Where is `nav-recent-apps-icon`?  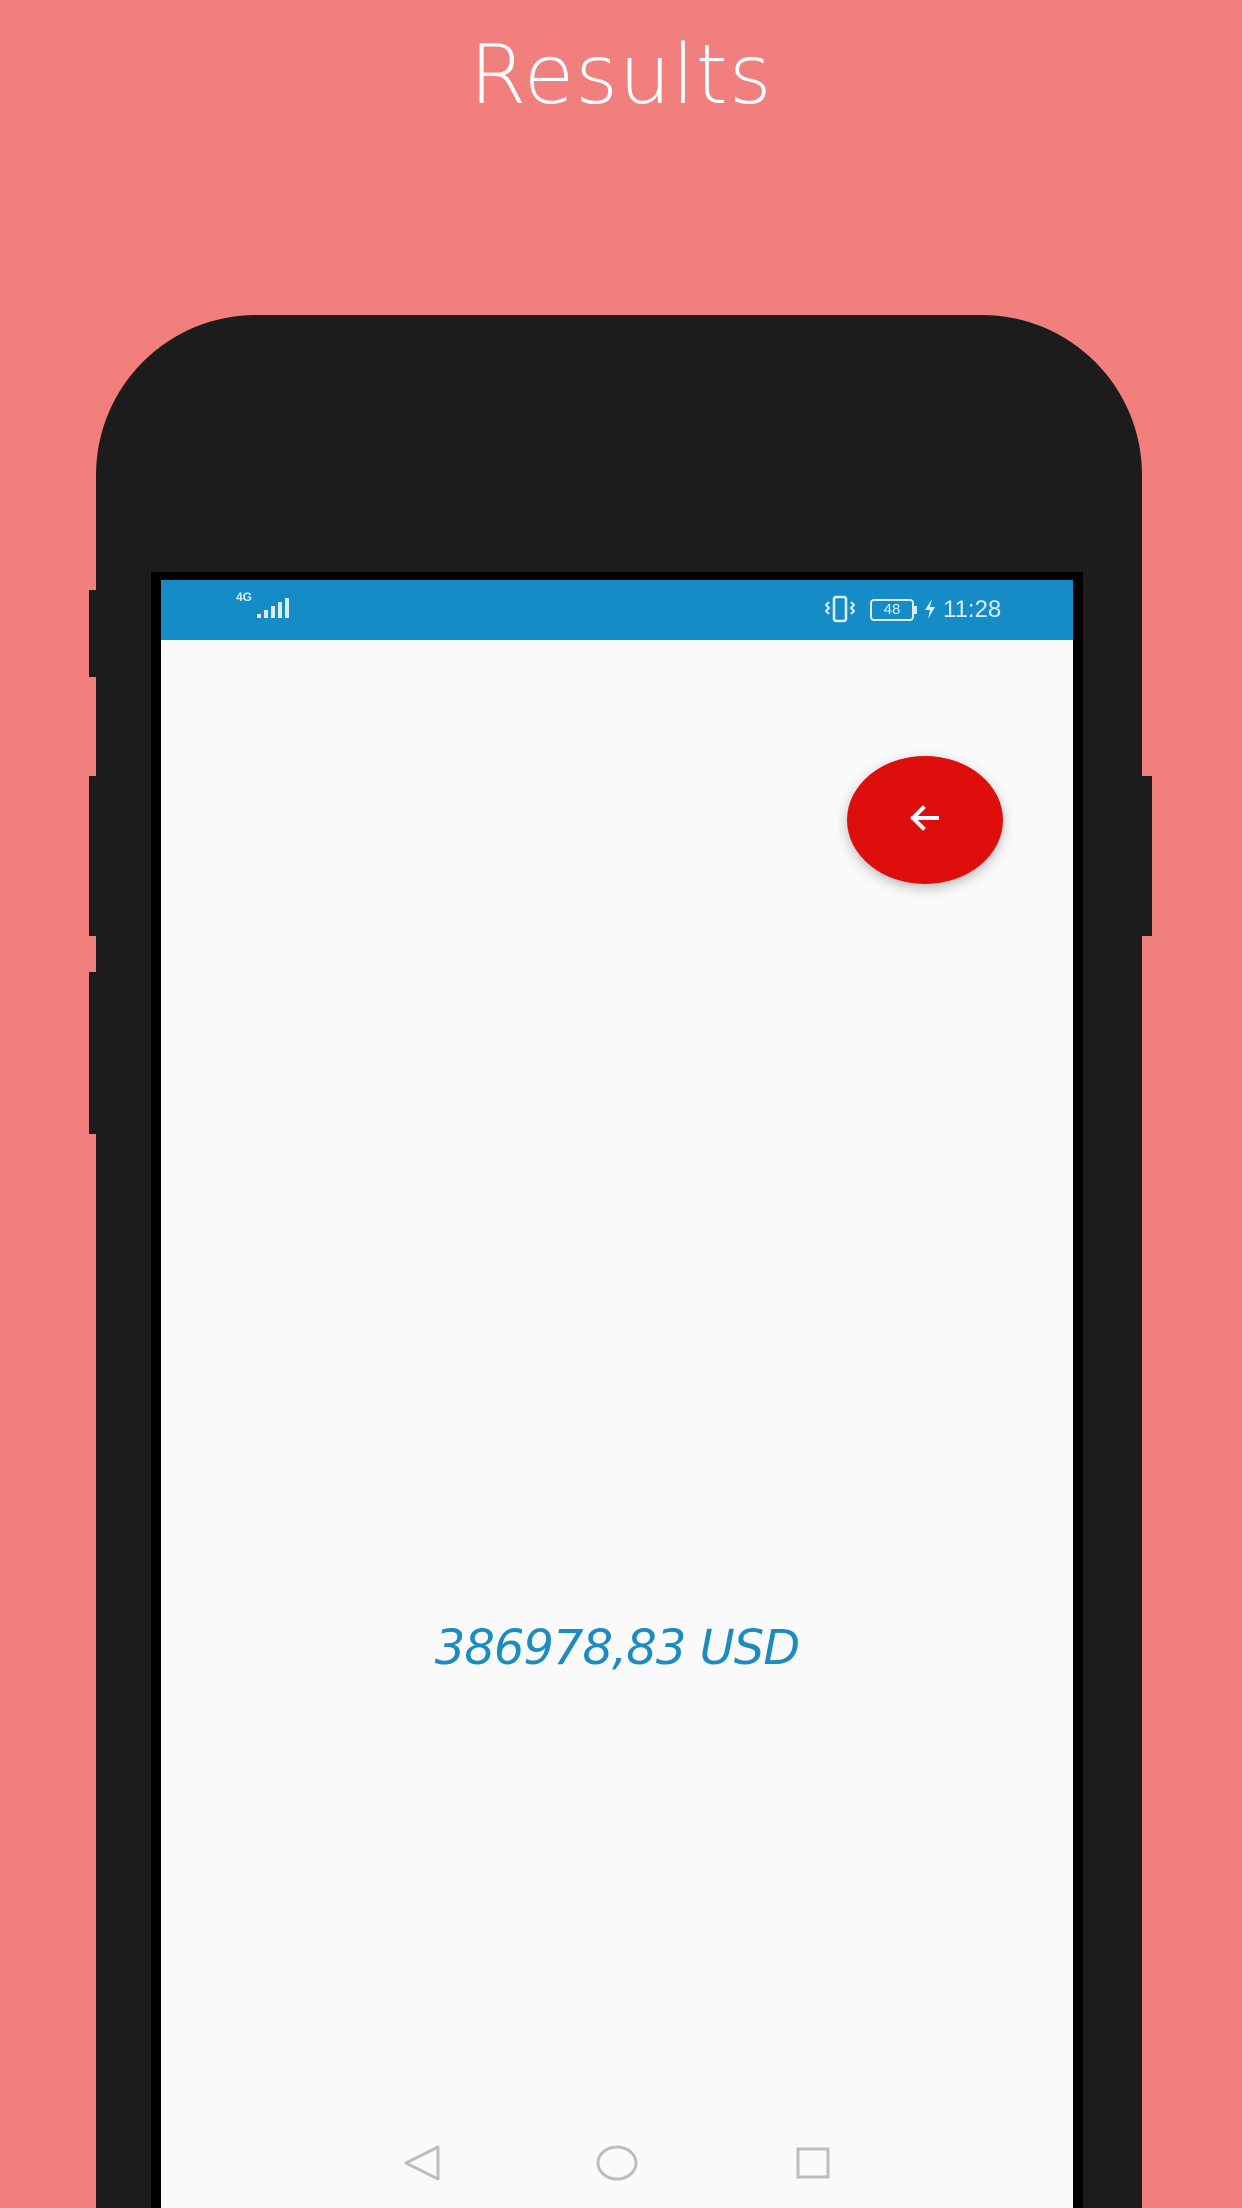
nav-recent-apps-icon is located at coordinates (813, 2163).